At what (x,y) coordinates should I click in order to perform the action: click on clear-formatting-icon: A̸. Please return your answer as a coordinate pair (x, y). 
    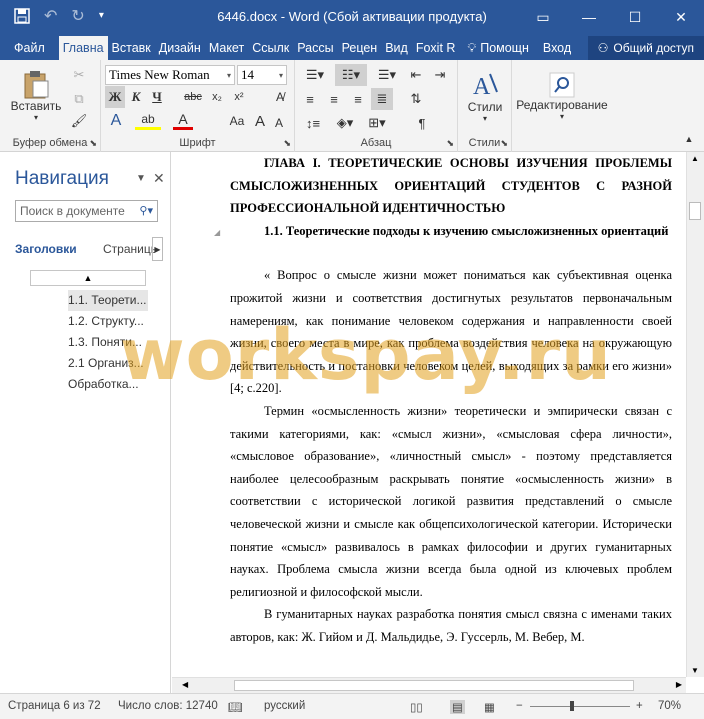
    Looking at the image, I should click on (280, 97).